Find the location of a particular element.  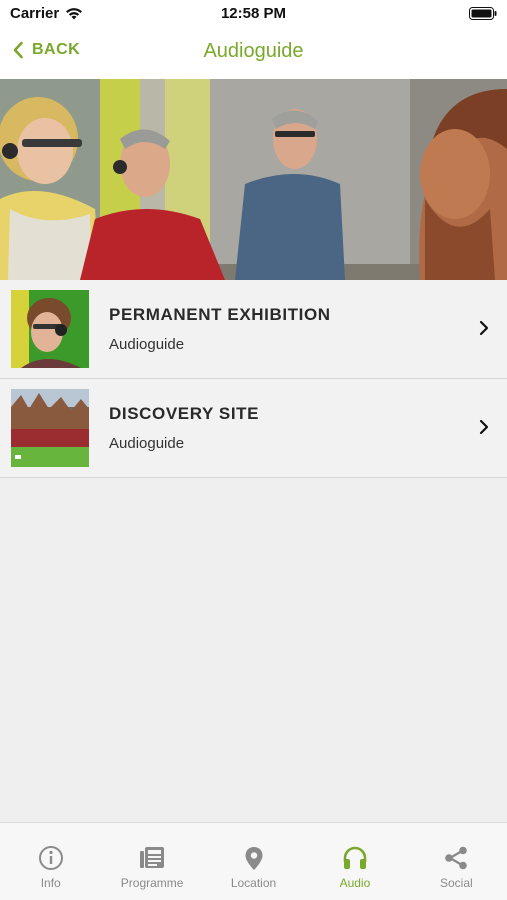

tab-info: Info is located at coordinates (50, 861).